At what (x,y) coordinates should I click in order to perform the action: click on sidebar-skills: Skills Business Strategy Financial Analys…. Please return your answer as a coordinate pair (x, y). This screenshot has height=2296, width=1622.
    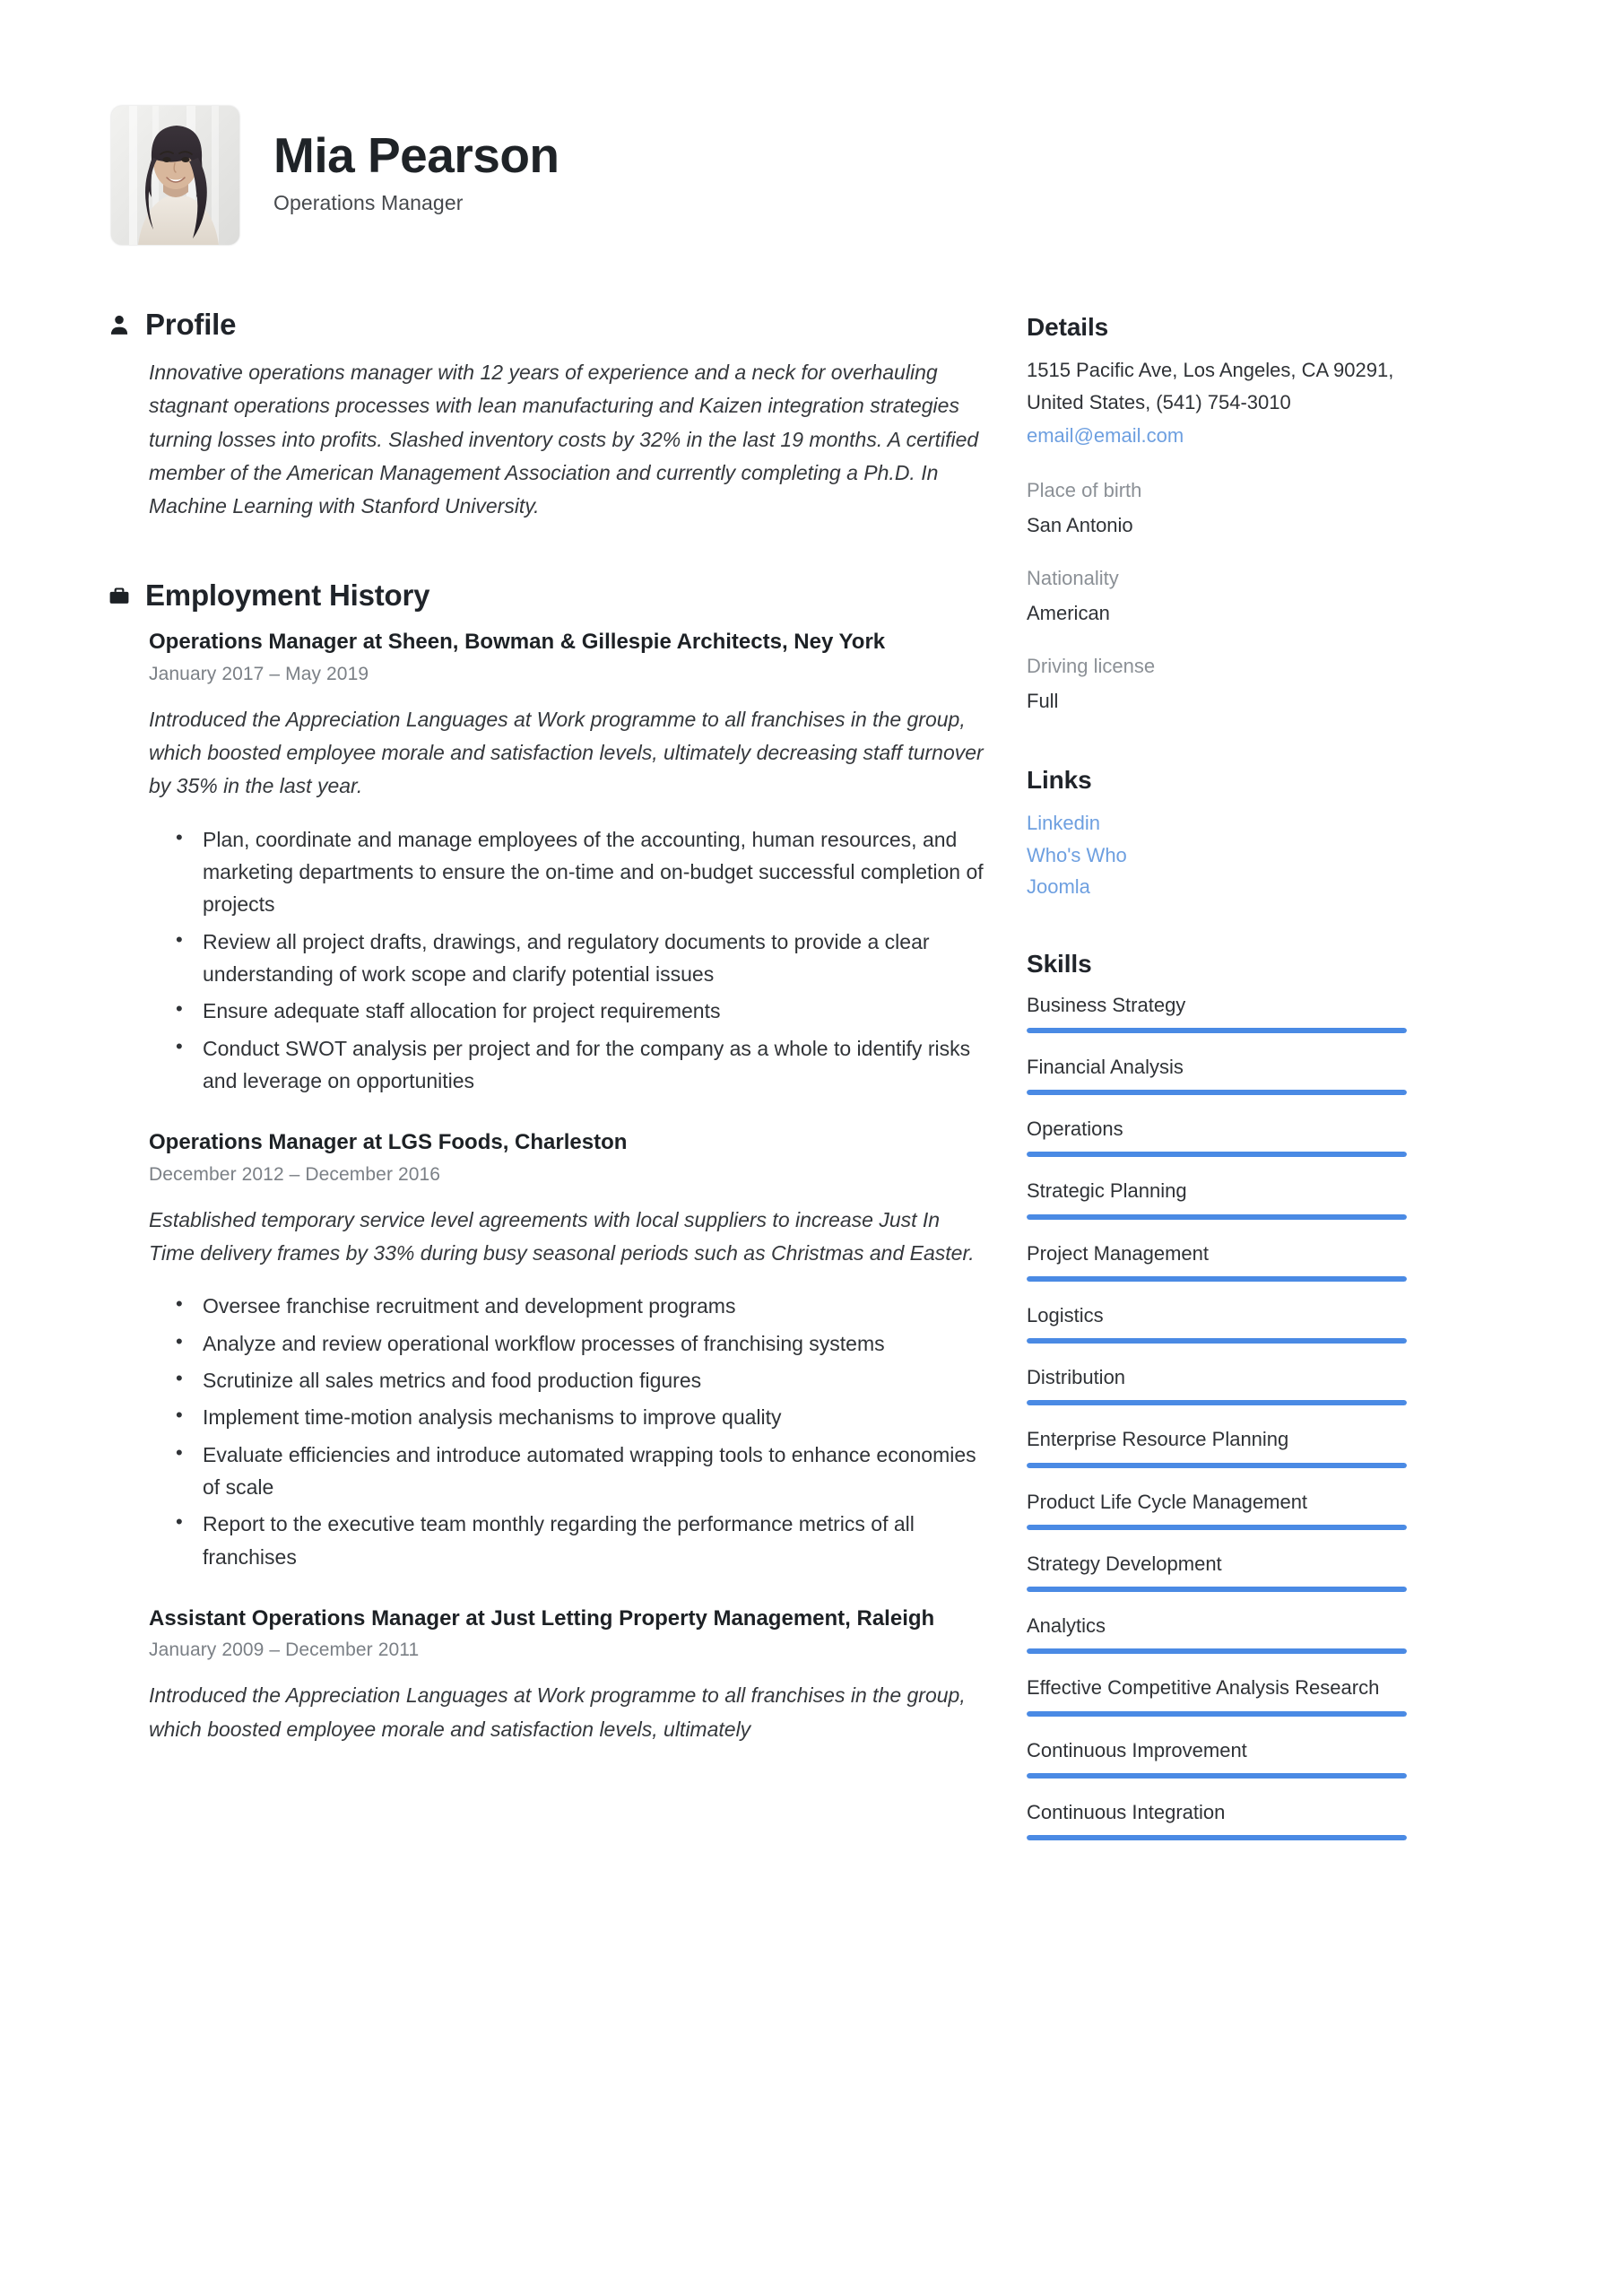
    Looking at the image, I should click on (1217, 1395).